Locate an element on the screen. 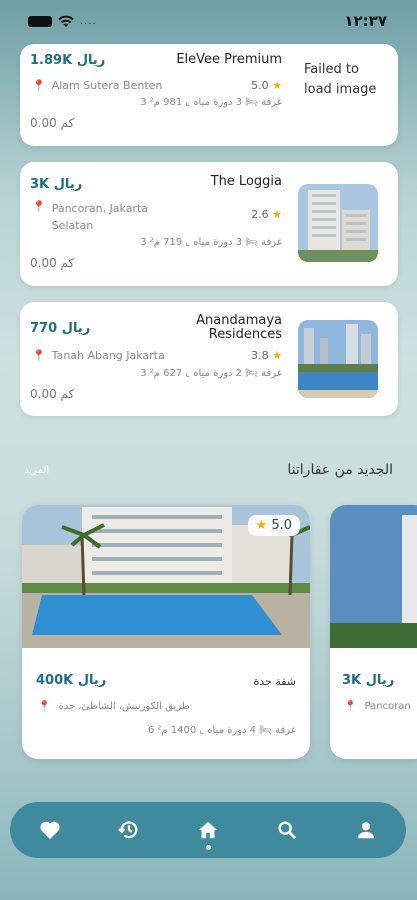  listing-location: 📍 Alam Sutera Benten is located at coordinates (97, 85).